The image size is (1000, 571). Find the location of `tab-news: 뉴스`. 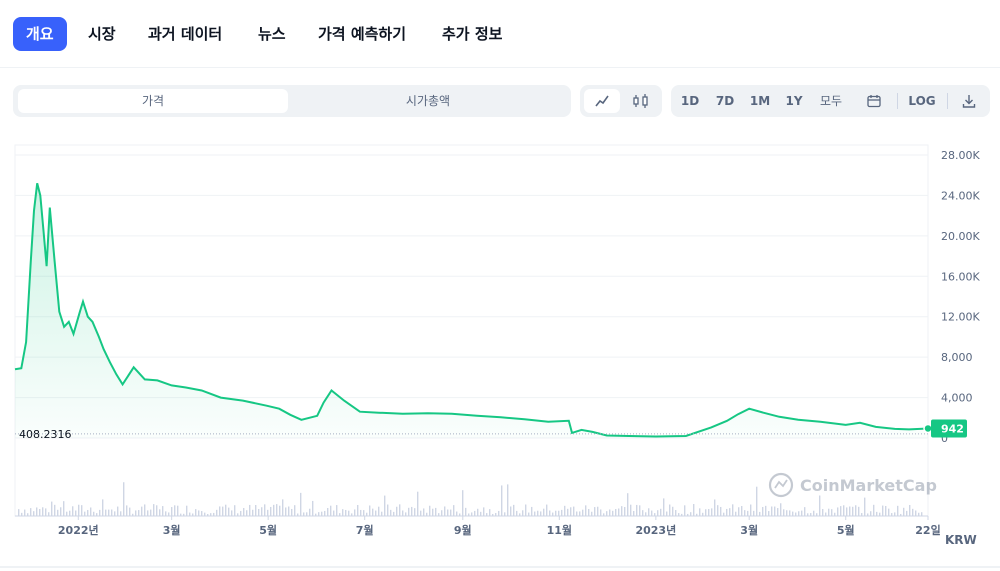

tab-news: 뉴스 is located at coordinates (272, 34).